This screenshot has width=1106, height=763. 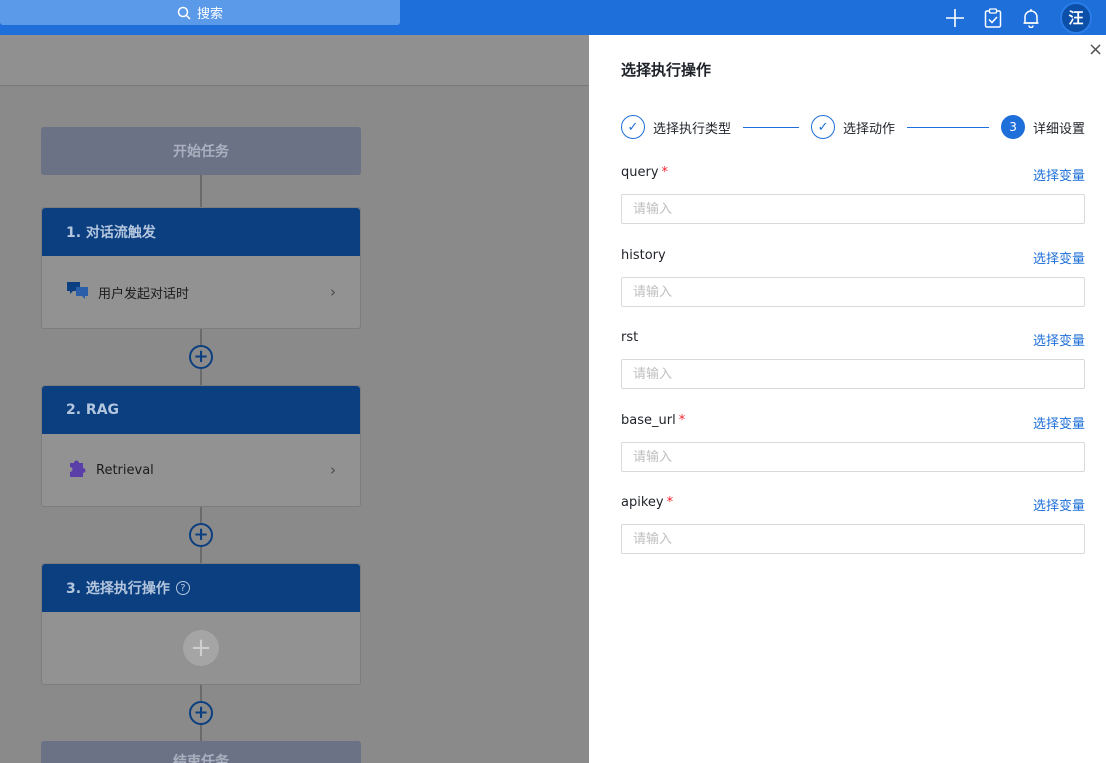 I want to click on field-apikey: apikey * 选择变量, so click(x=853, y=524).